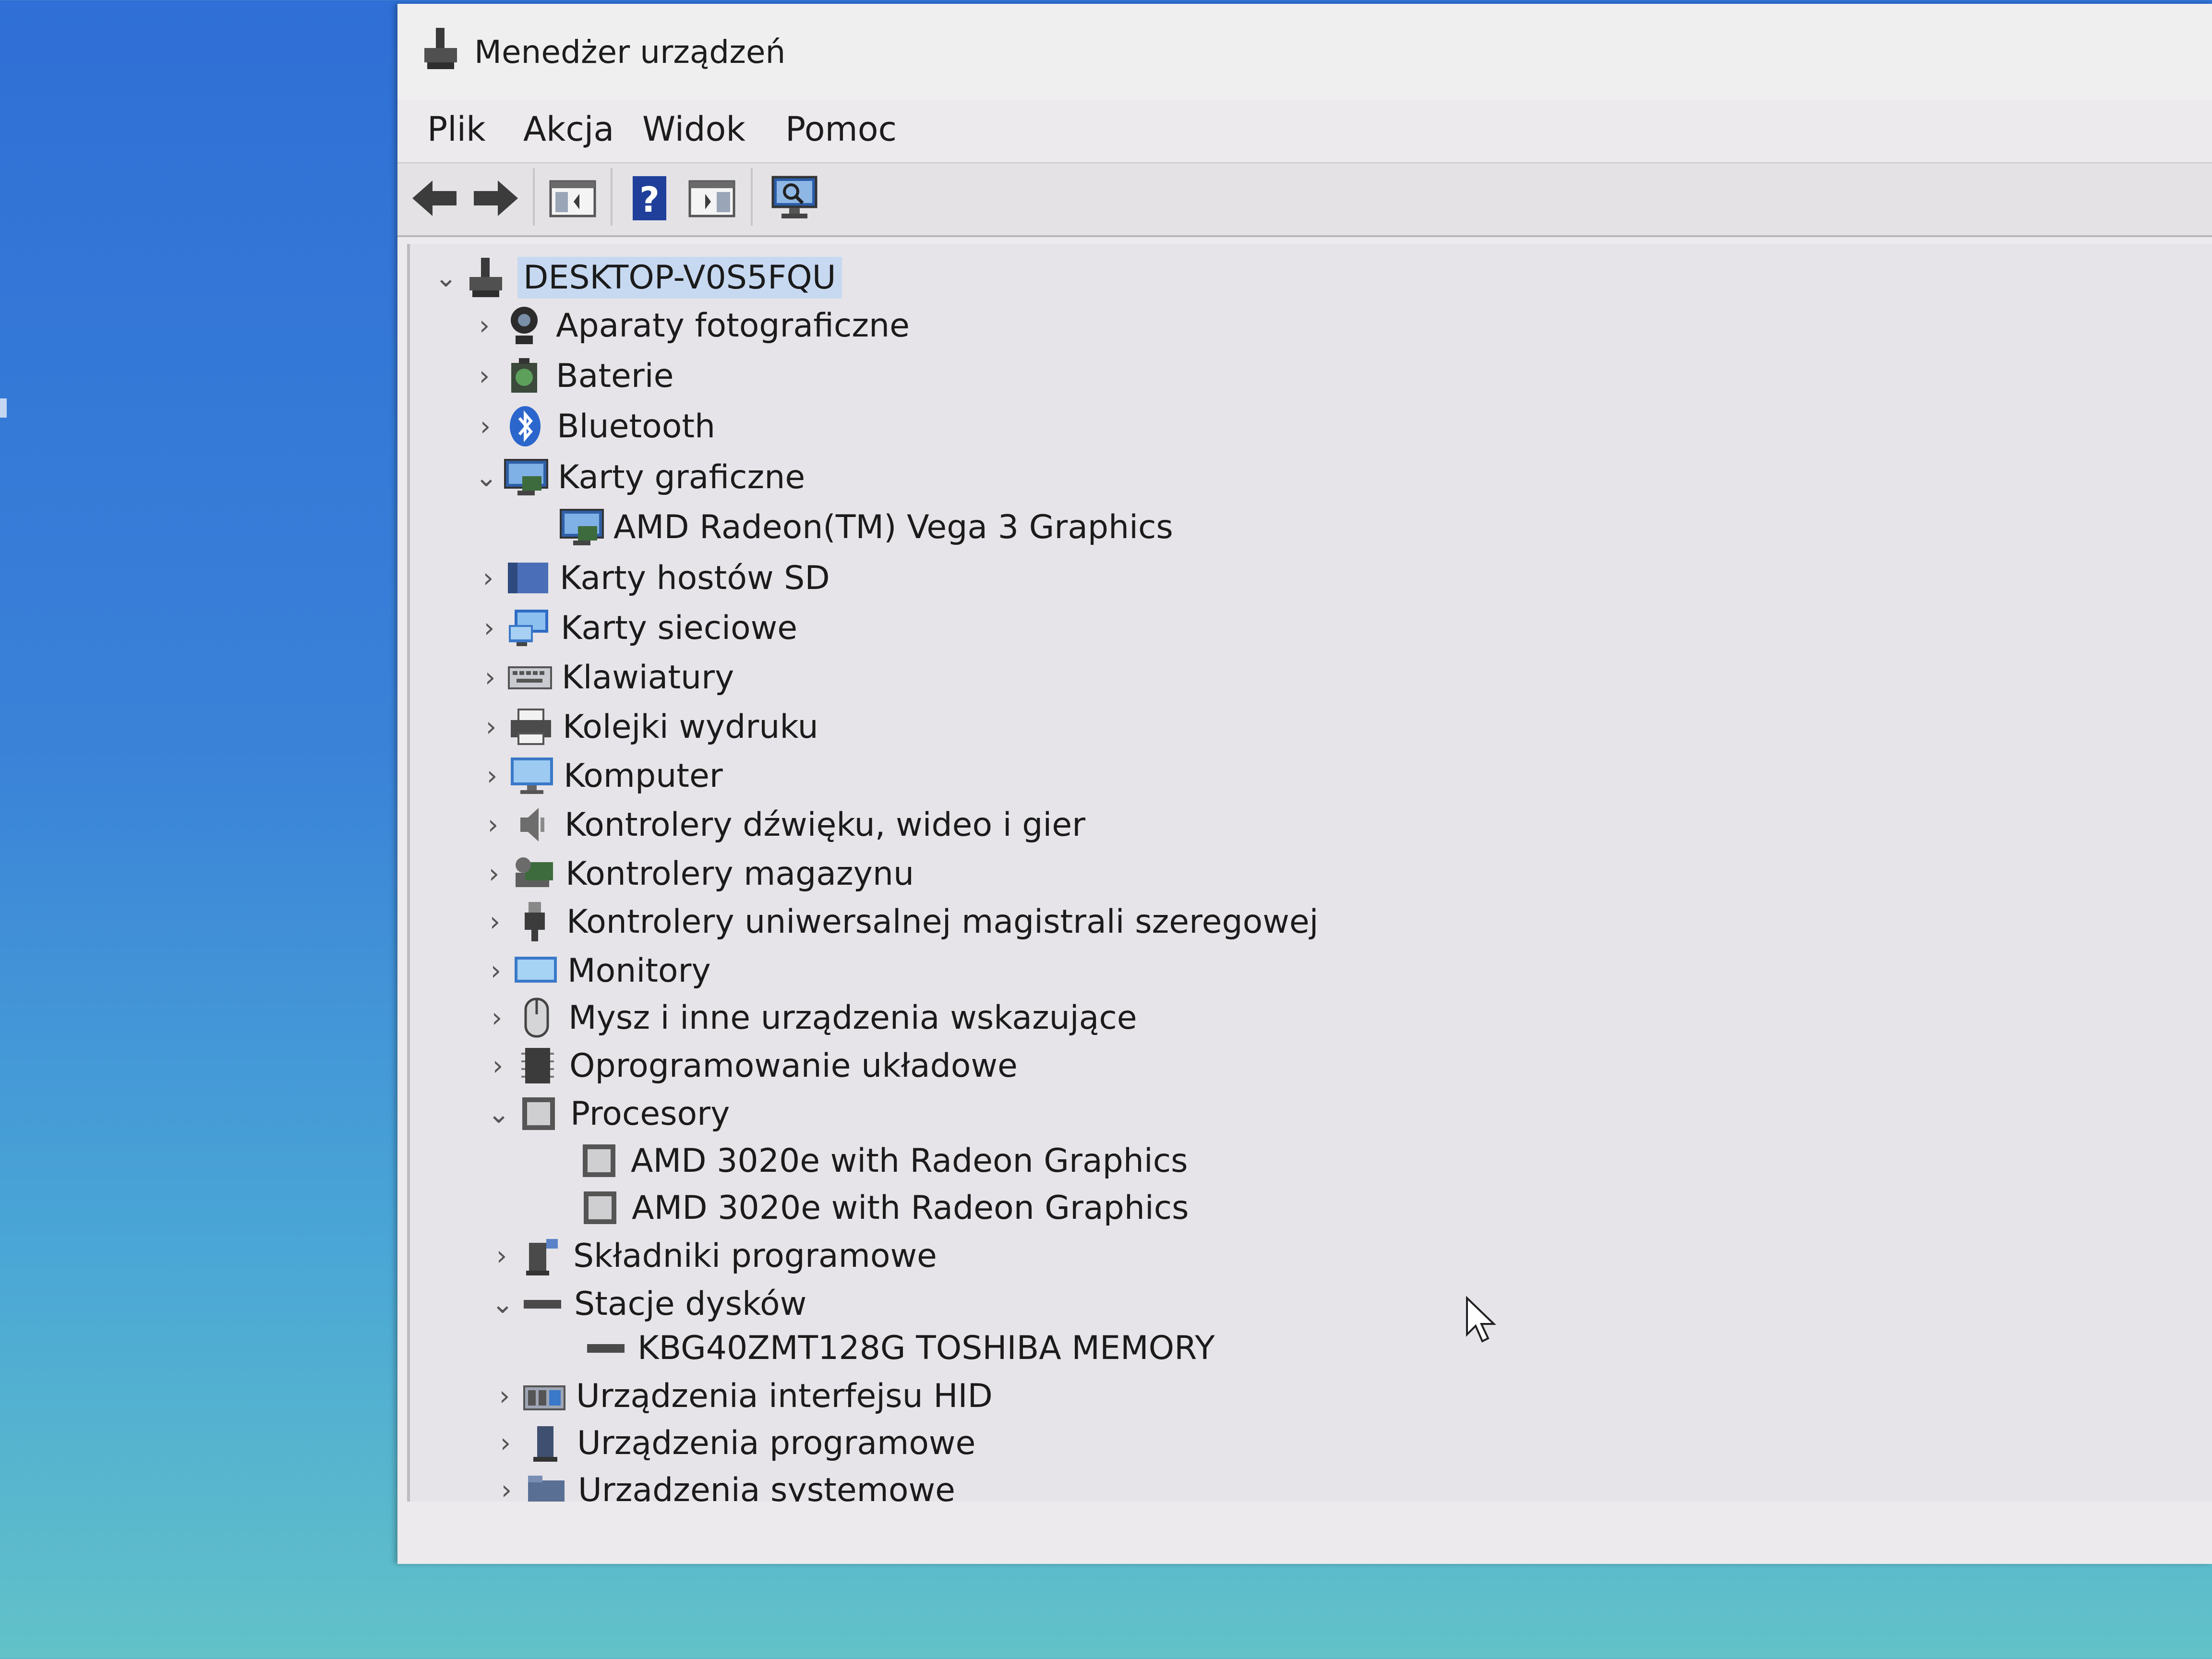 This screenshot has height=1659, width=2212. What do you see at coordinates (529, 628) in the screenshot?
I see `network-adapter-icon` at bounding box center [529, 628].